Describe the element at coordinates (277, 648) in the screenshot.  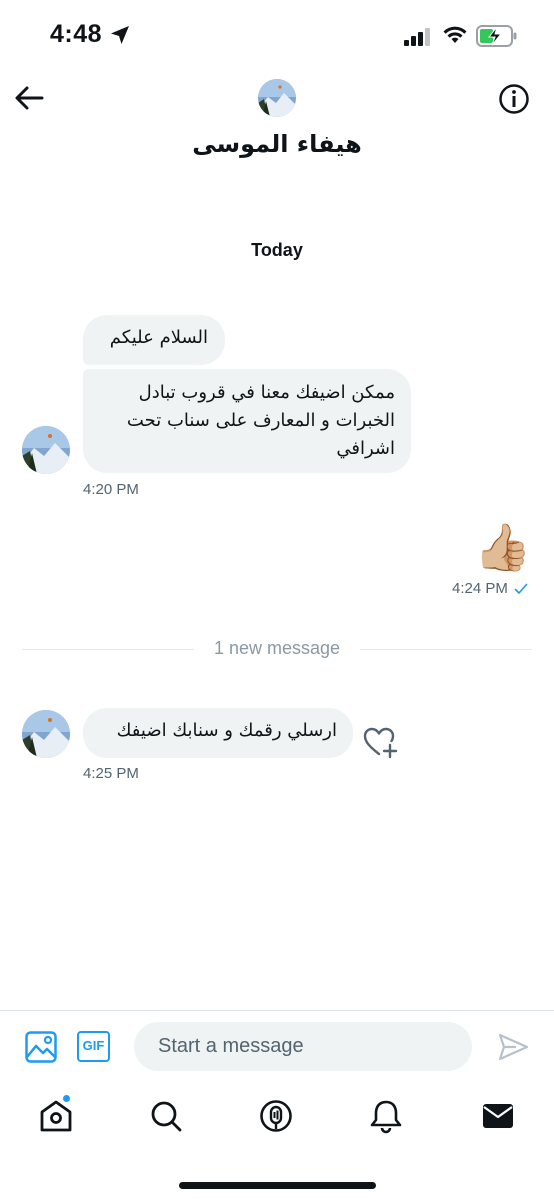
I see `new-message-divider: 1 new message` at that location.